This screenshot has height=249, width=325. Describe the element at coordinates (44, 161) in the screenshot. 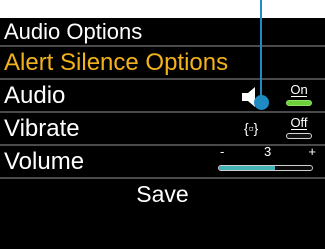

I see `menu-item-label: Volume` at that location.